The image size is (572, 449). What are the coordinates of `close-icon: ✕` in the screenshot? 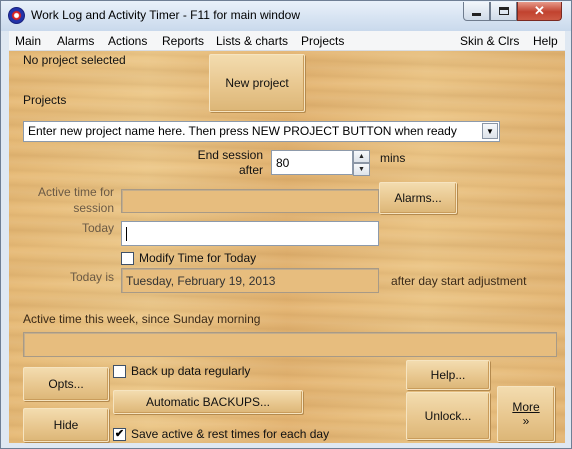 It's located at (539, 10).